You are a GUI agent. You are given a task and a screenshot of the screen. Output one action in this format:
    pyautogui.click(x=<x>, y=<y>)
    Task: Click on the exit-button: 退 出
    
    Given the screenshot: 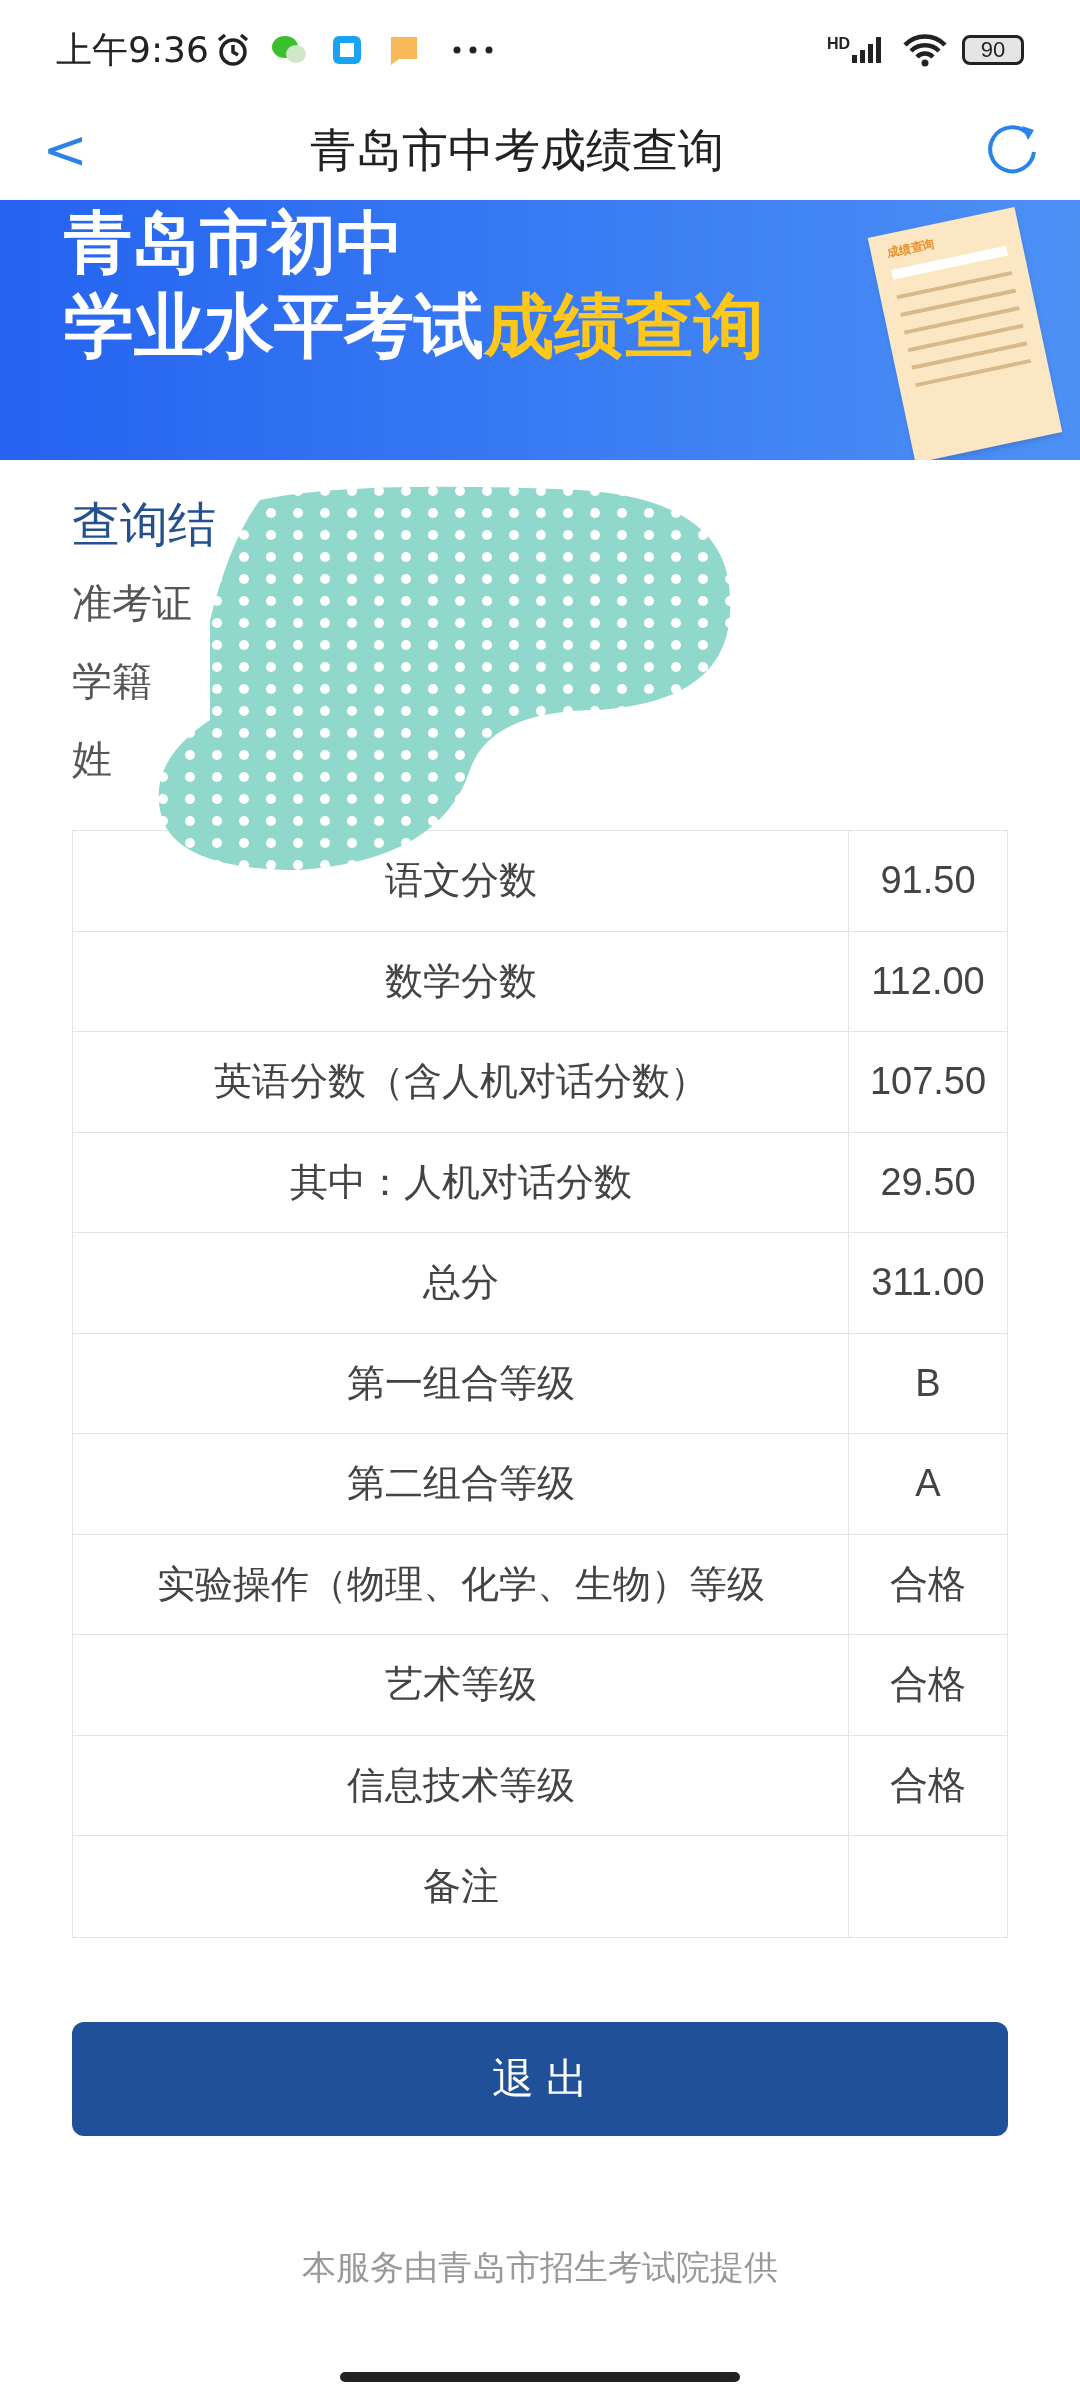 What is the action you would take?
    pyautogui.click(x=540, y=2078)
    